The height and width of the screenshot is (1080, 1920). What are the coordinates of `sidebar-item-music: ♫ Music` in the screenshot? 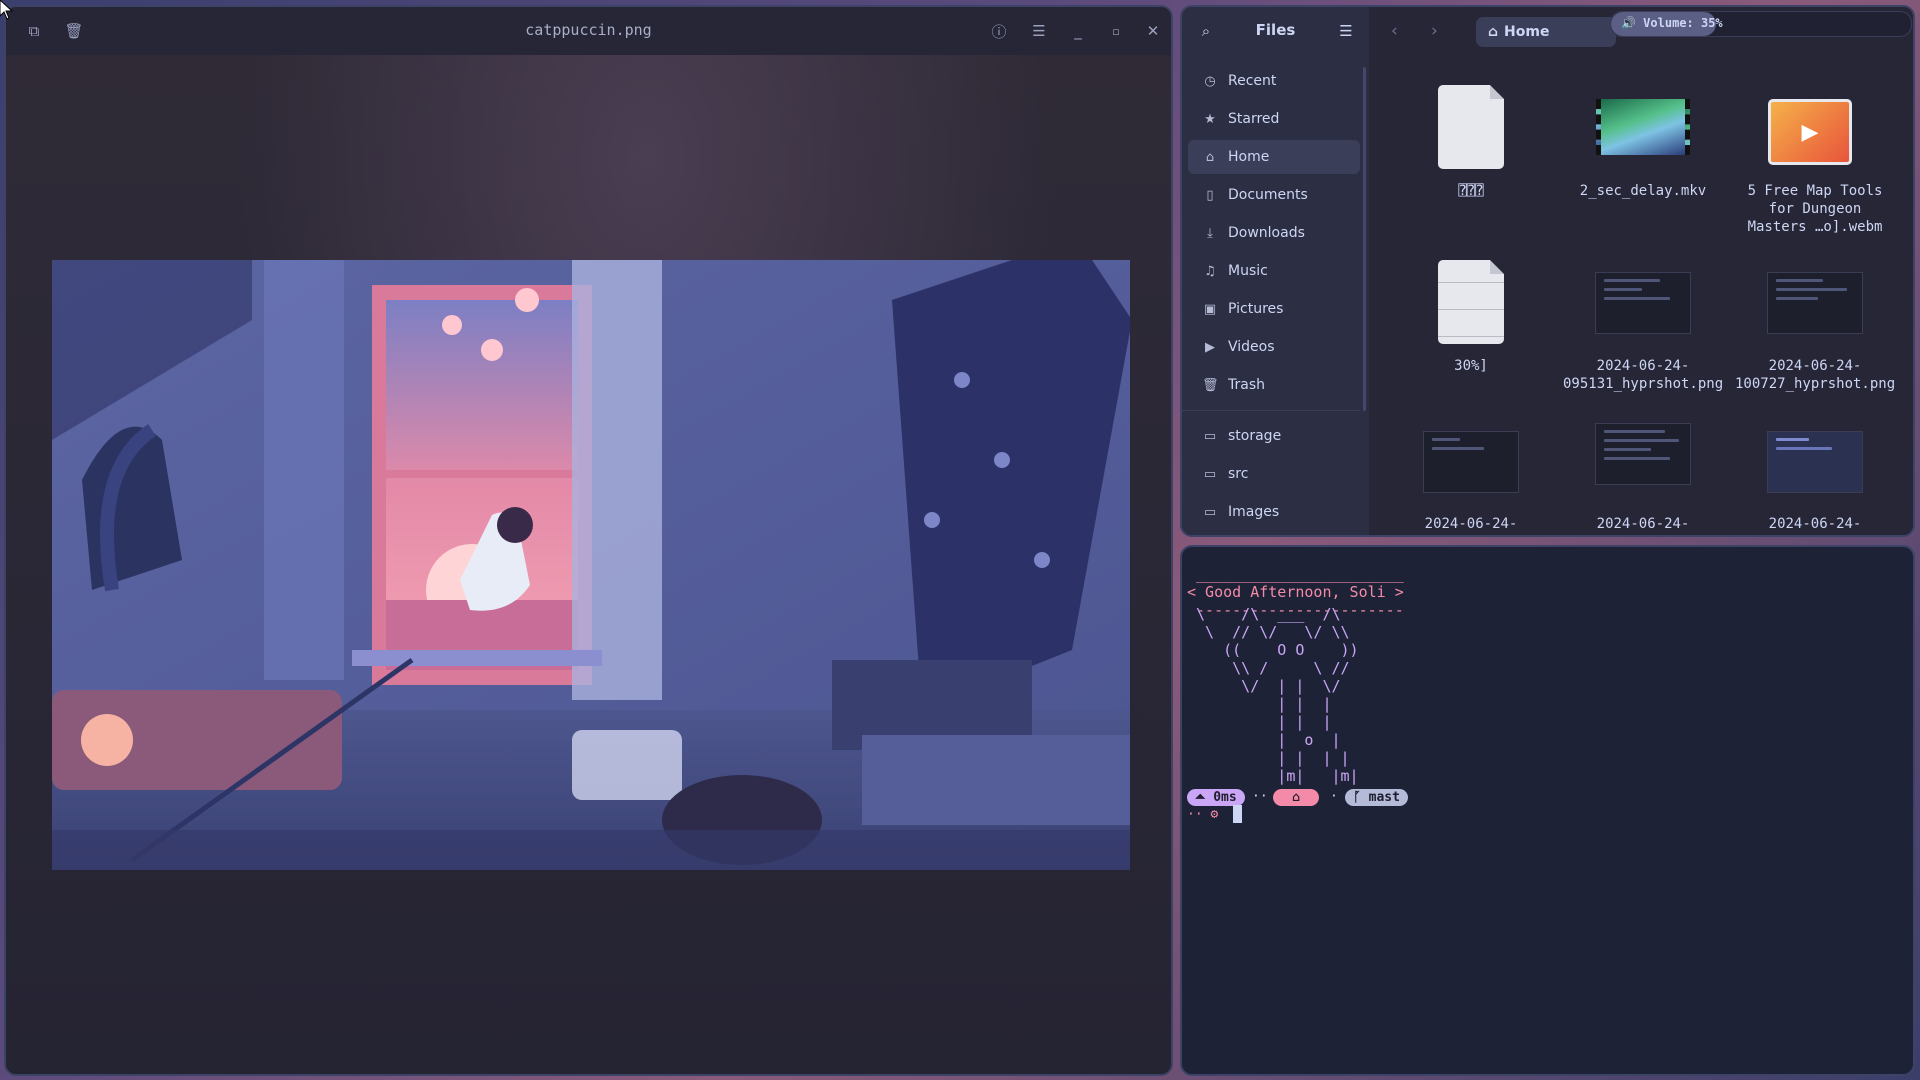 It's located at (1274, 271).